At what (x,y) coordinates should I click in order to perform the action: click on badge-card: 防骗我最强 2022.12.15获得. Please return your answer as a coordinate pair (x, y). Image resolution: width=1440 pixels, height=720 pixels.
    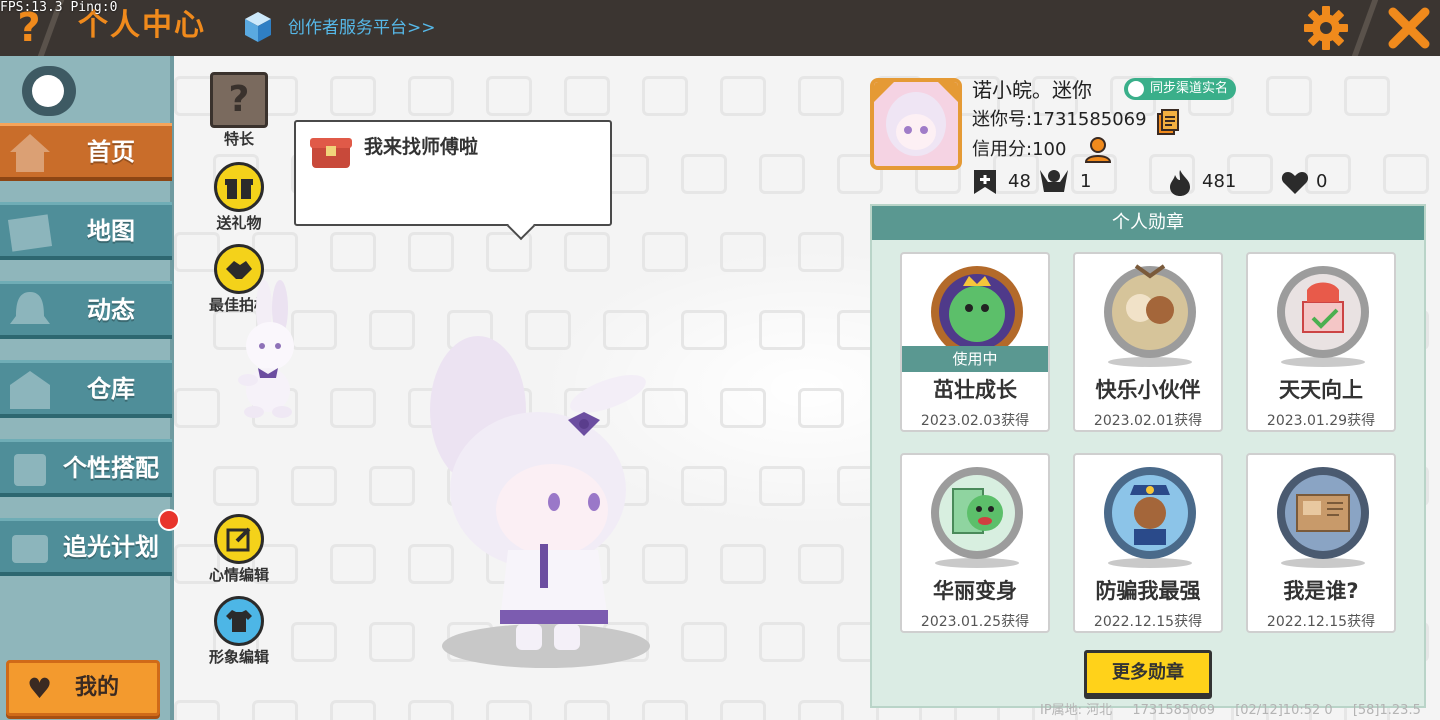
    Looking at the image, I should click on (1148, 543).